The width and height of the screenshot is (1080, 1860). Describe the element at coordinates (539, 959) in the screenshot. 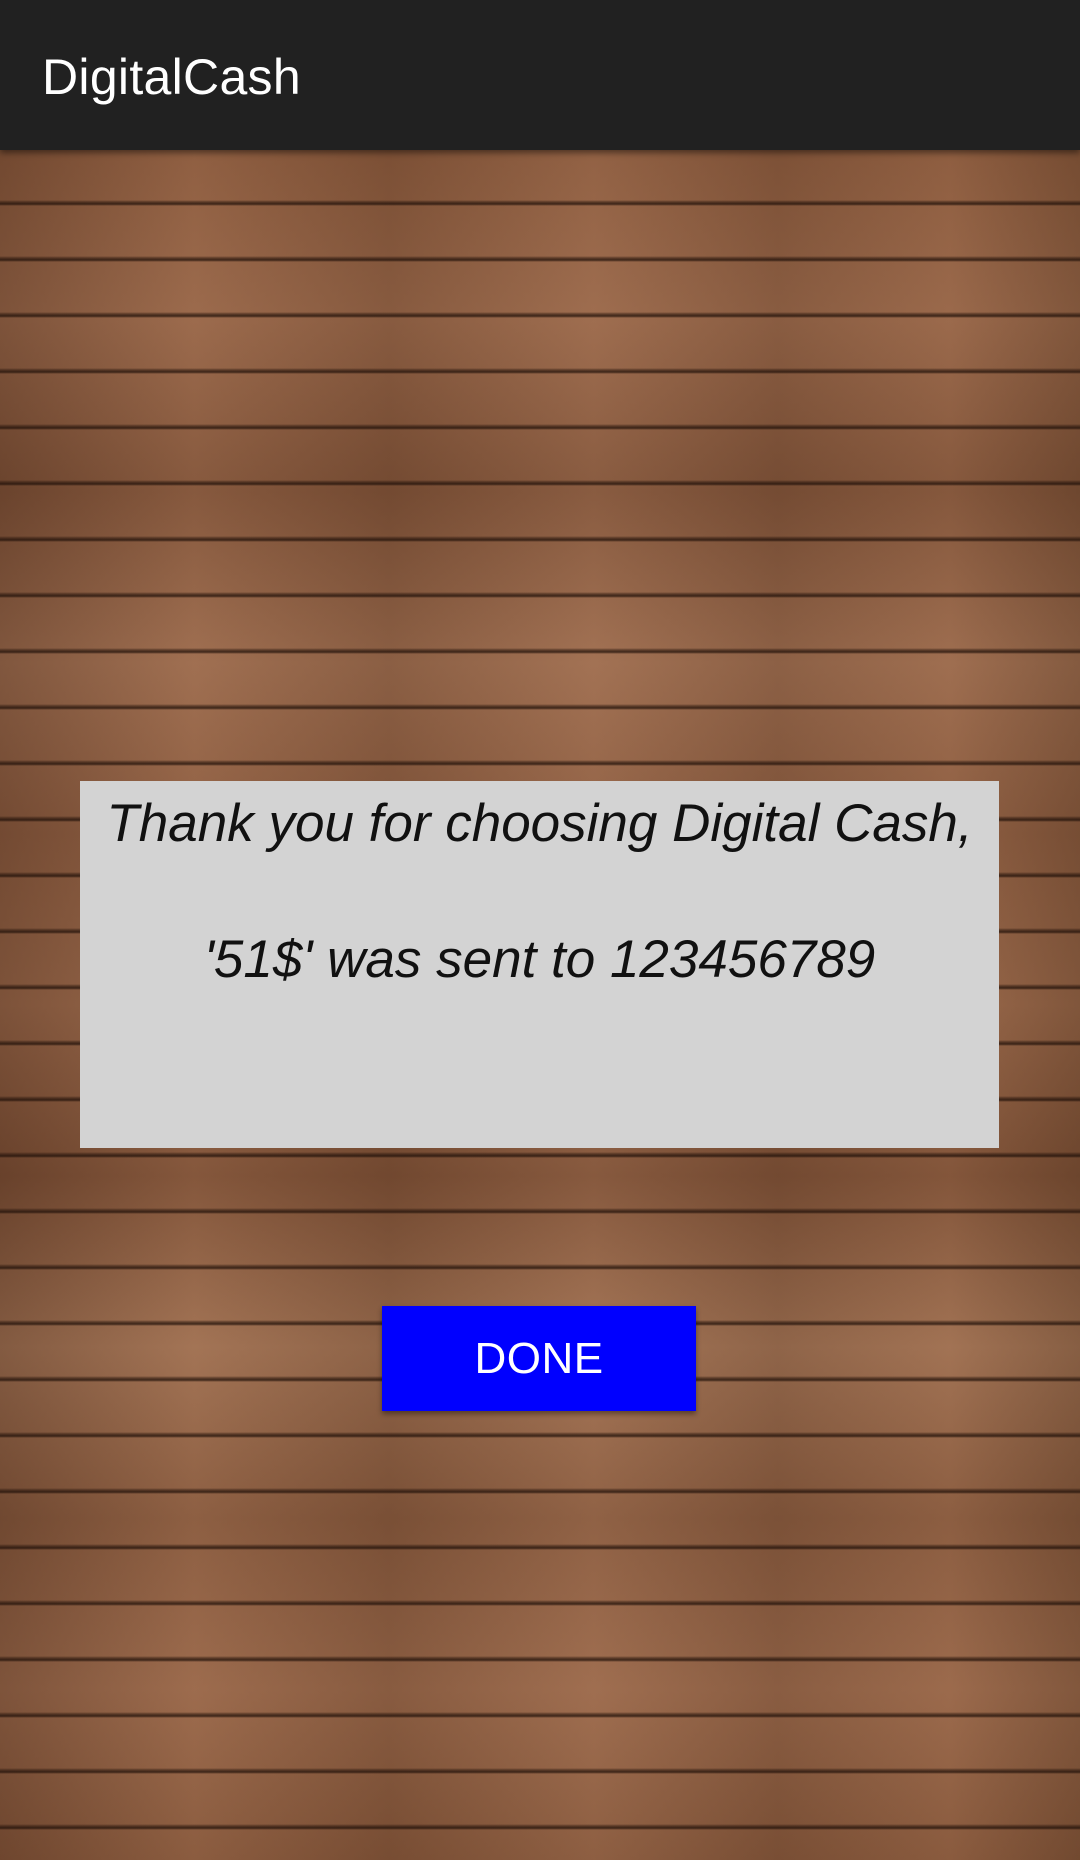

I see `transfer-summary-text: '51$' was sent to 123456789` at that location.